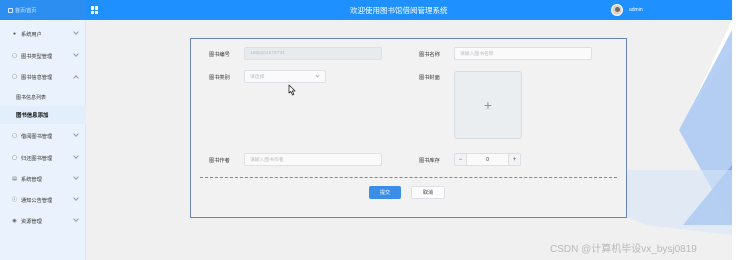  I want to click on sidebar-item-borrow: ▢ 借阅图书管理, so click(43, 136).